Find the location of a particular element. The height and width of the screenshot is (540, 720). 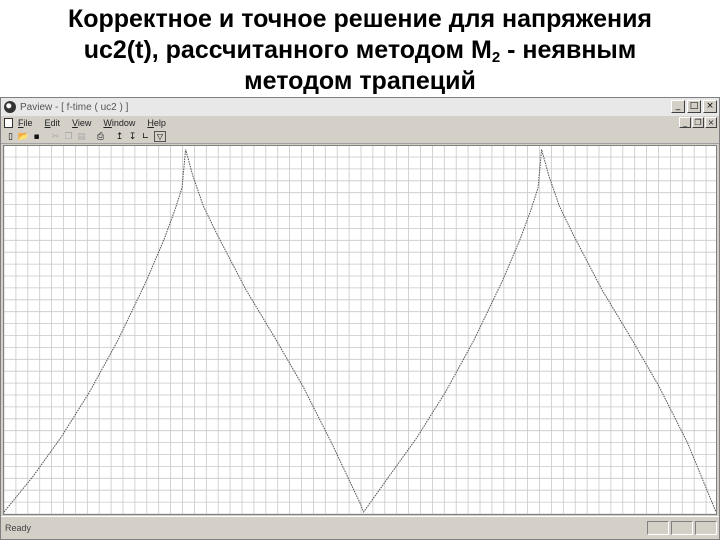

axes-icon: ∟ is located at coordinates (145, 137).